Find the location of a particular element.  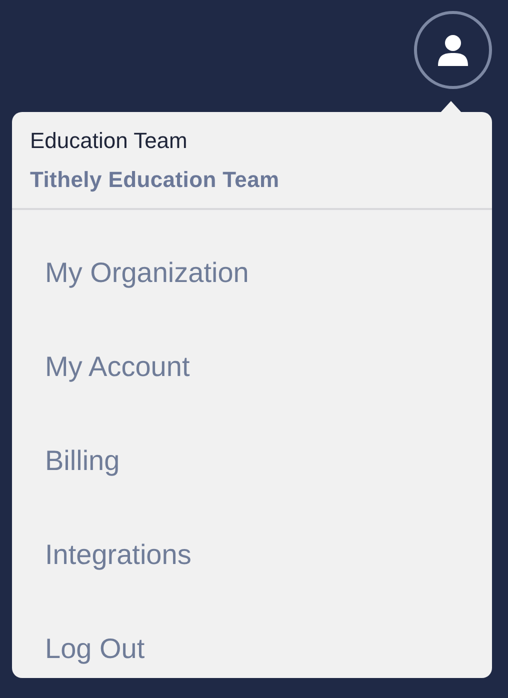

user-icon is located at coordinates (453, 50).